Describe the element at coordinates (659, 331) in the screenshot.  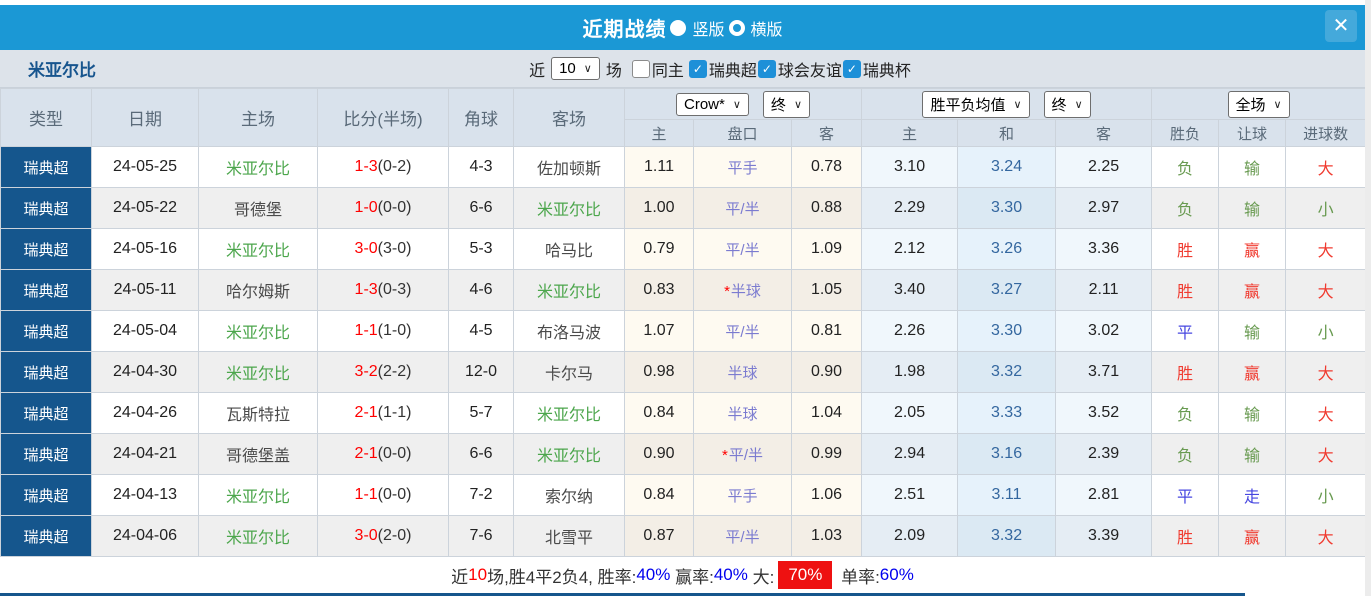
I see `handicap-home-odds: 1.07` at that location.